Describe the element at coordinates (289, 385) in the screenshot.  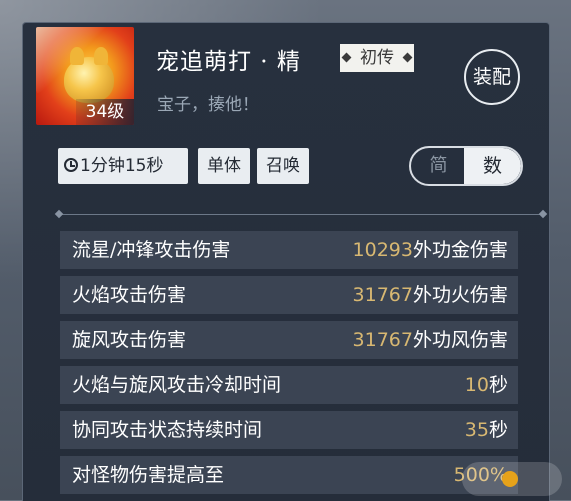
I see `stat-row: 火焰与旋风攻击冷却时间 10秒` at that location.